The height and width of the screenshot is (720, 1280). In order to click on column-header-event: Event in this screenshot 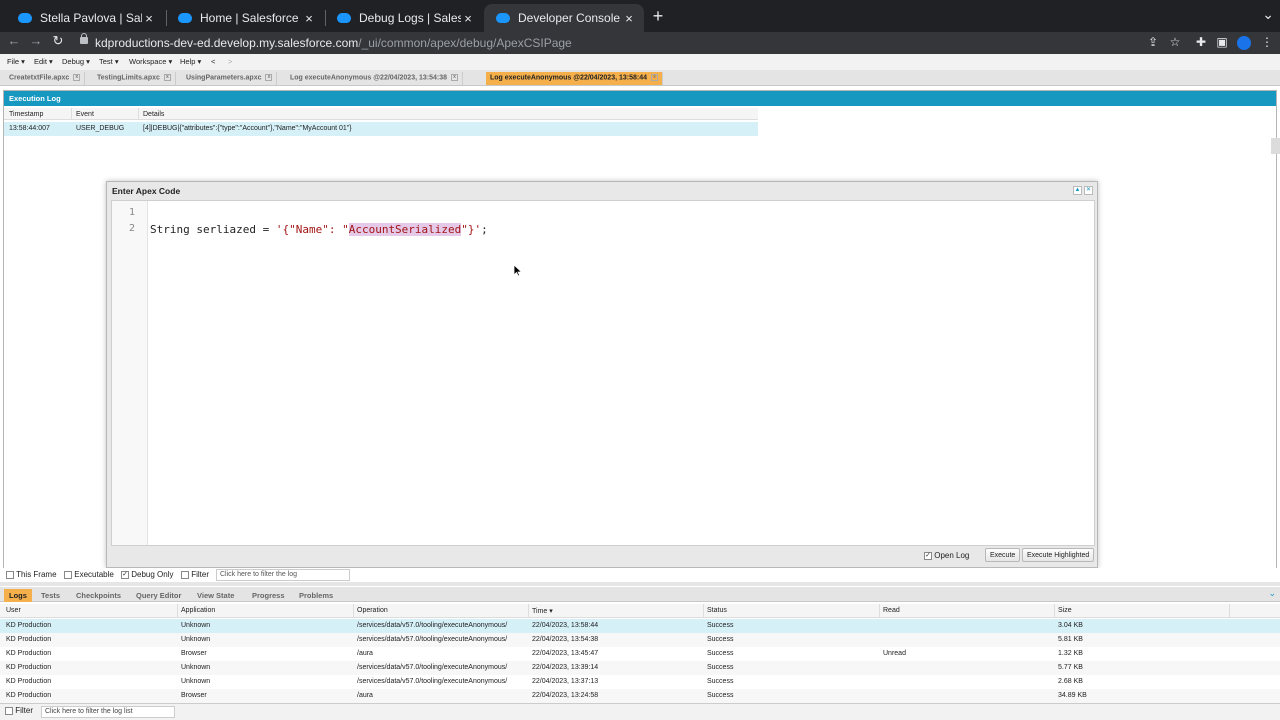, I will do `click(85, 114)`.